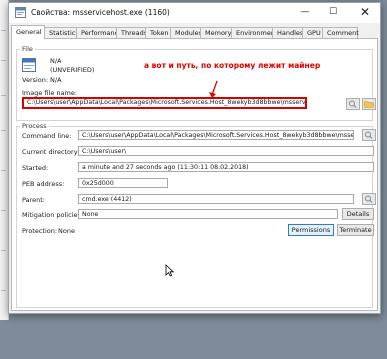 This screenshot has height=359, width=387. I want to click on open-folder-button, so click(369, 104).